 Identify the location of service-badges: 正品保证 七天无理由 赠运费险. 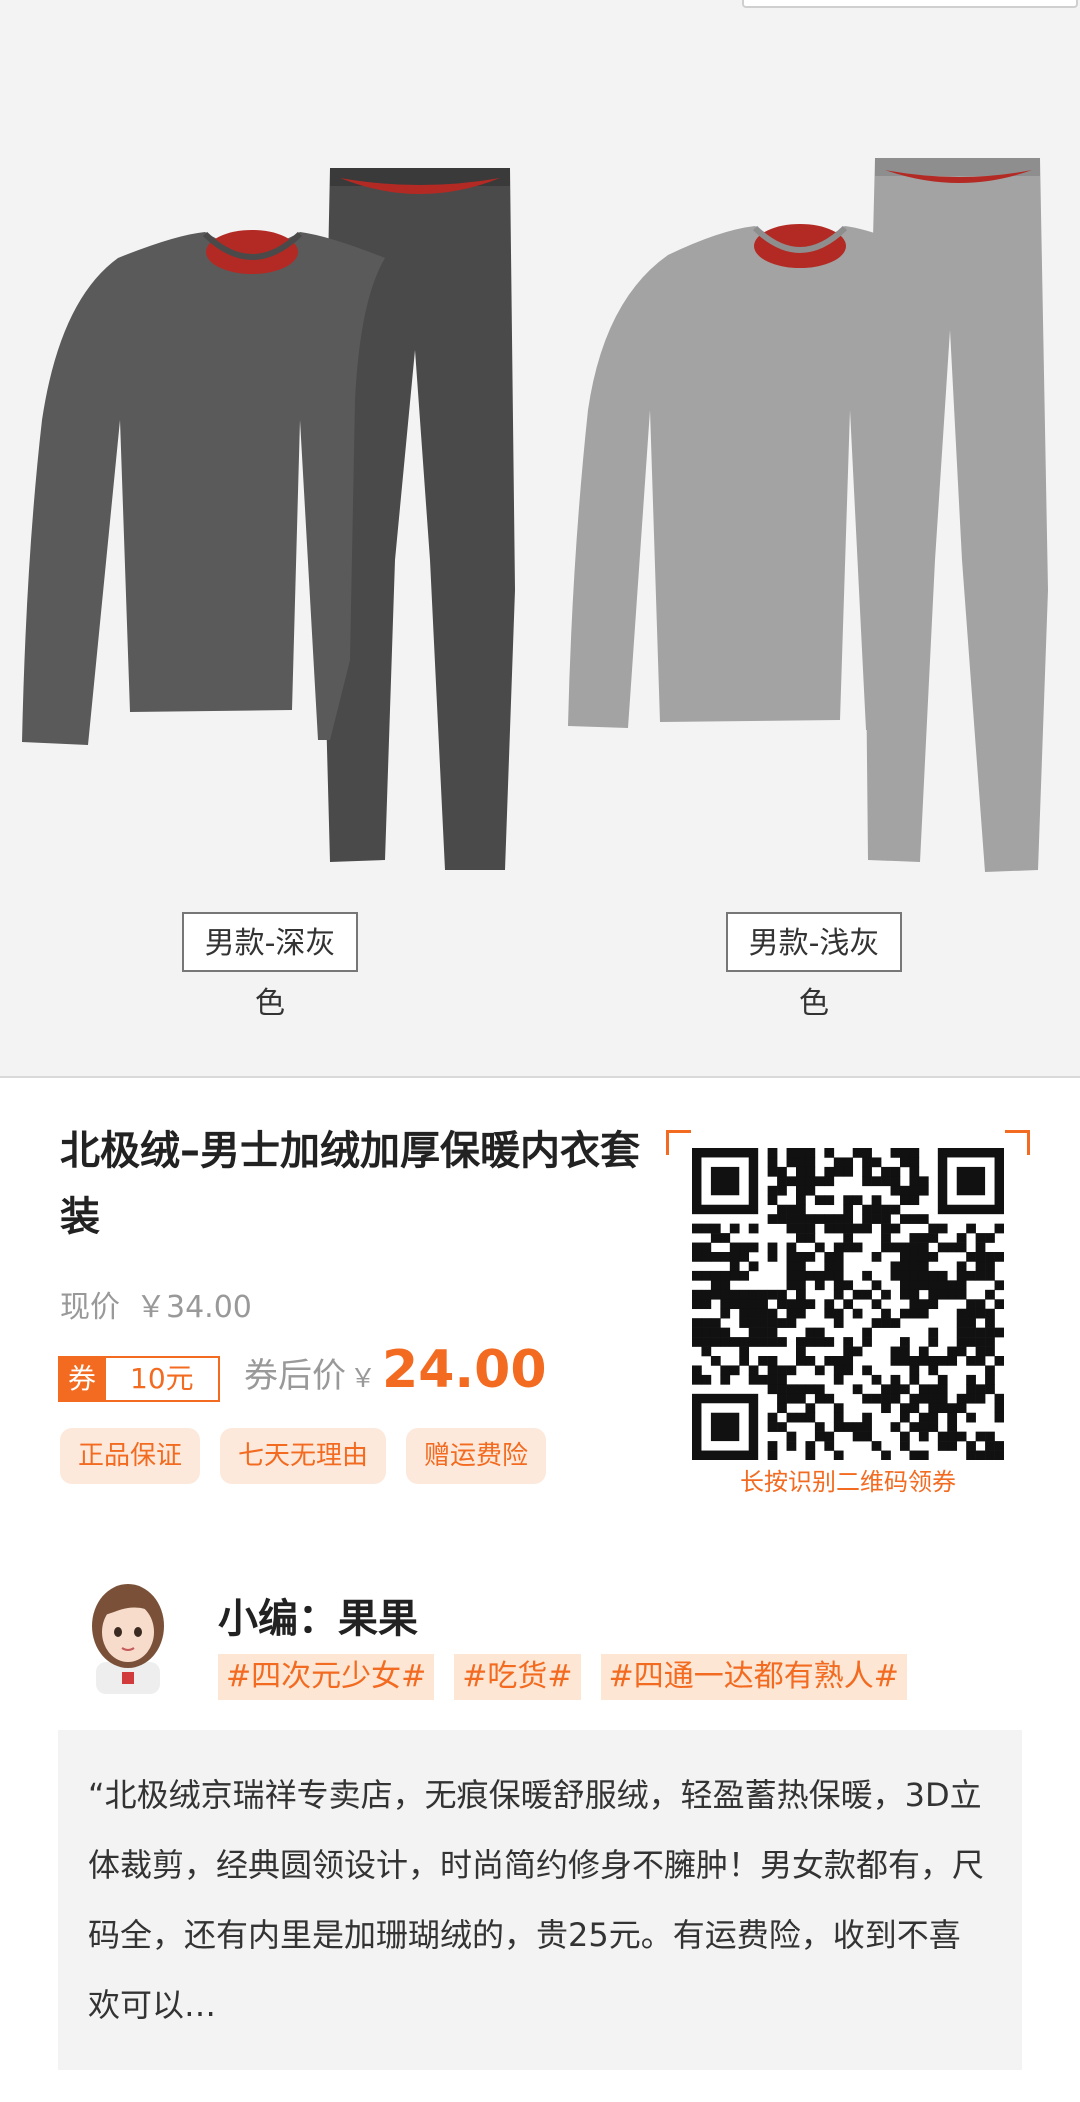
(303, 1456).